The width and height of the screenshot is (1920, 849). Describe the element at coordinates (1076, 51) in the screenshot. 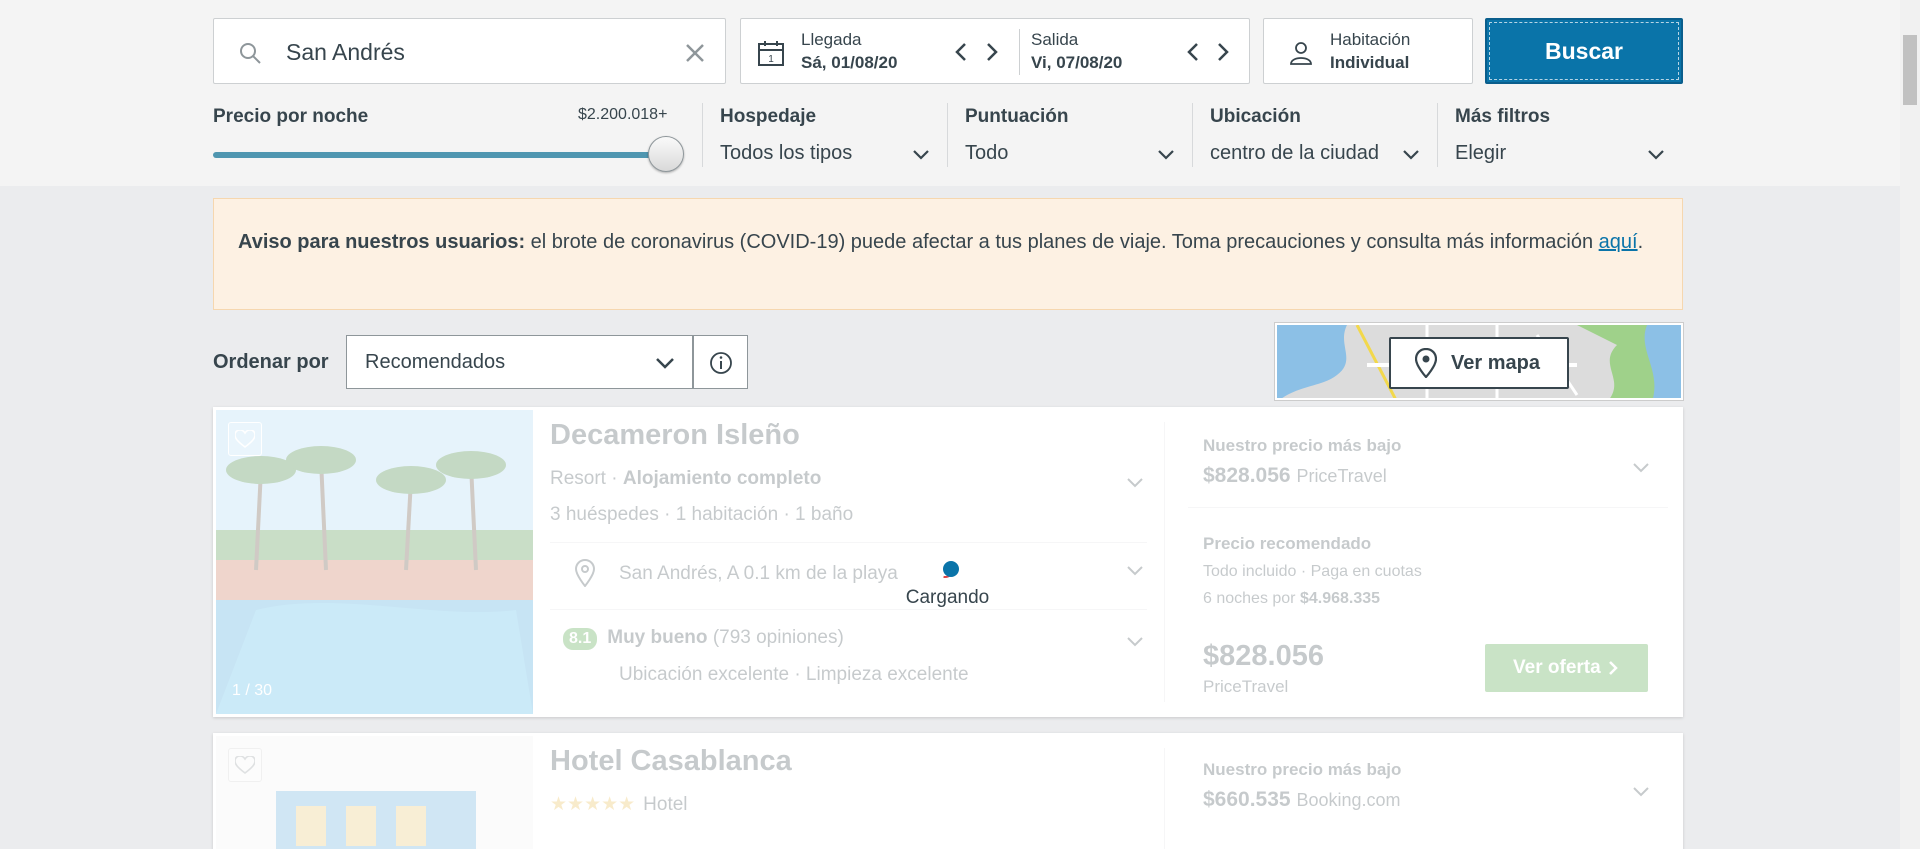

I see `checkout-field: Salida Vi, 07/08/20` at that location.